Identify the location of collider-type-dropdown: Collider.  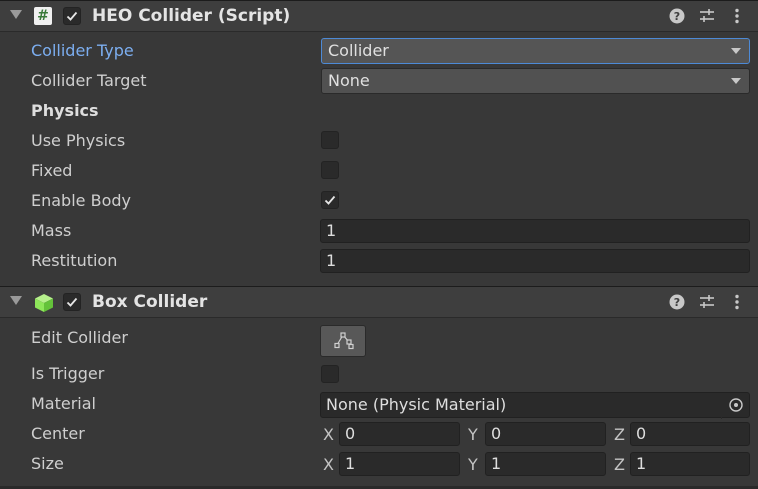
(535, 51).